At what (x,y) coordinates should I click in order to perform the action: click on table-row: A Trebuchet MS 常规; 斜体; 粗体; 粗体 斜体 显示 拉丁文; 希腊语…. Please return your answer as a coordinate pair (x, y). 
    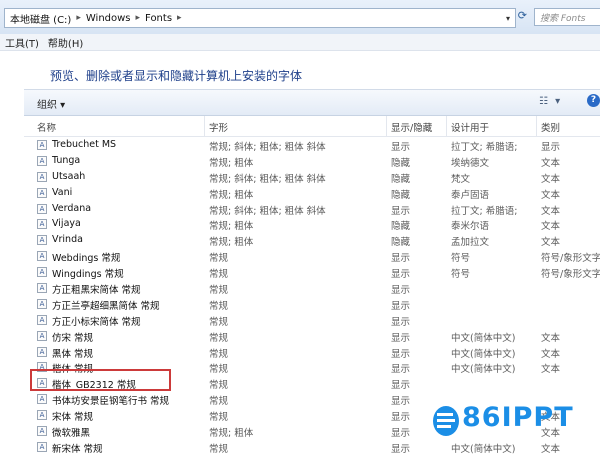
    Looking at the image, I should click on (312, 145).